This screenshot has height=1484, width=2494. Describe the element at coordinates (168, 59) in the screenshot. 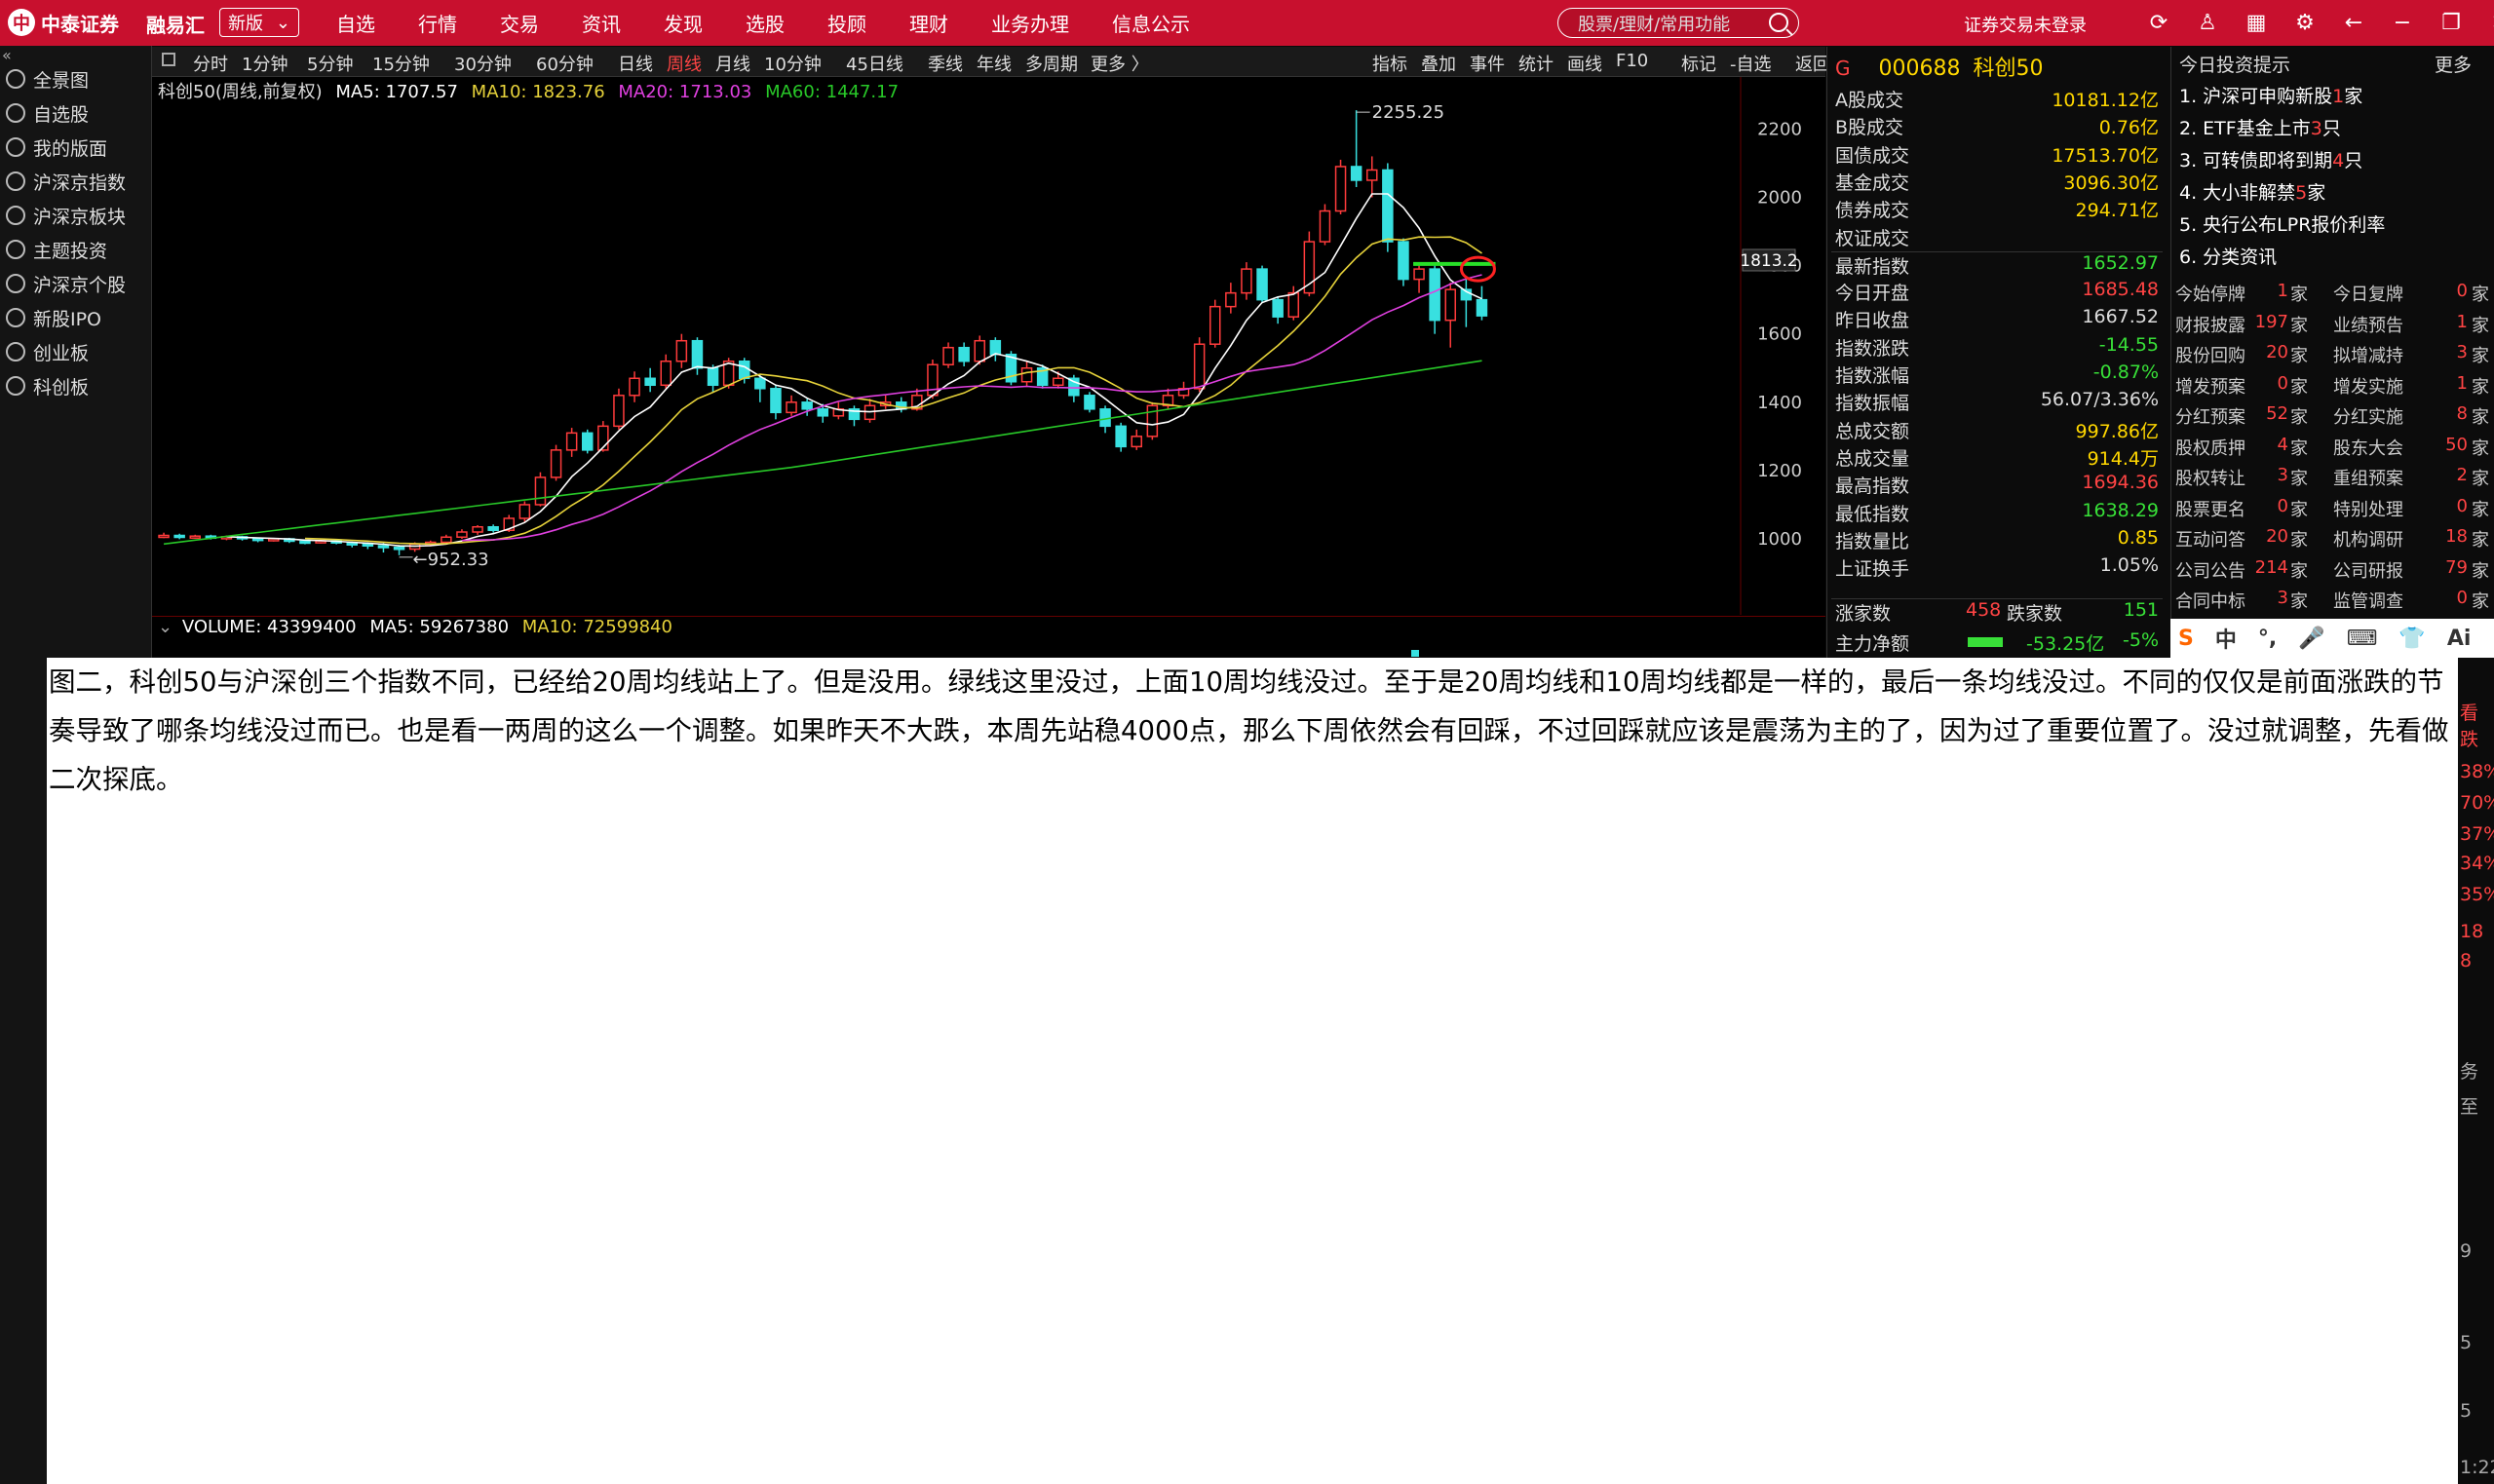

I see `layout-icon` at that location.